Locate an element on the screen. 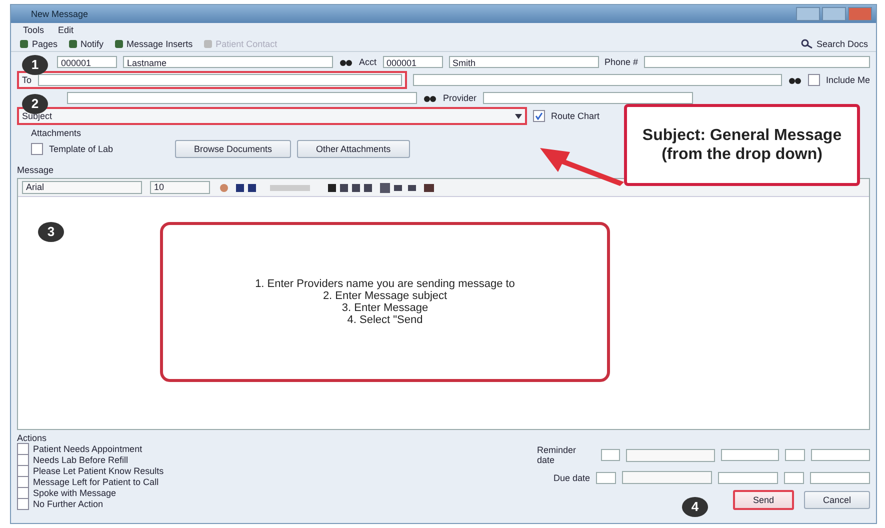  action-label: Spoke with Message is located at coordinates (74, 493).